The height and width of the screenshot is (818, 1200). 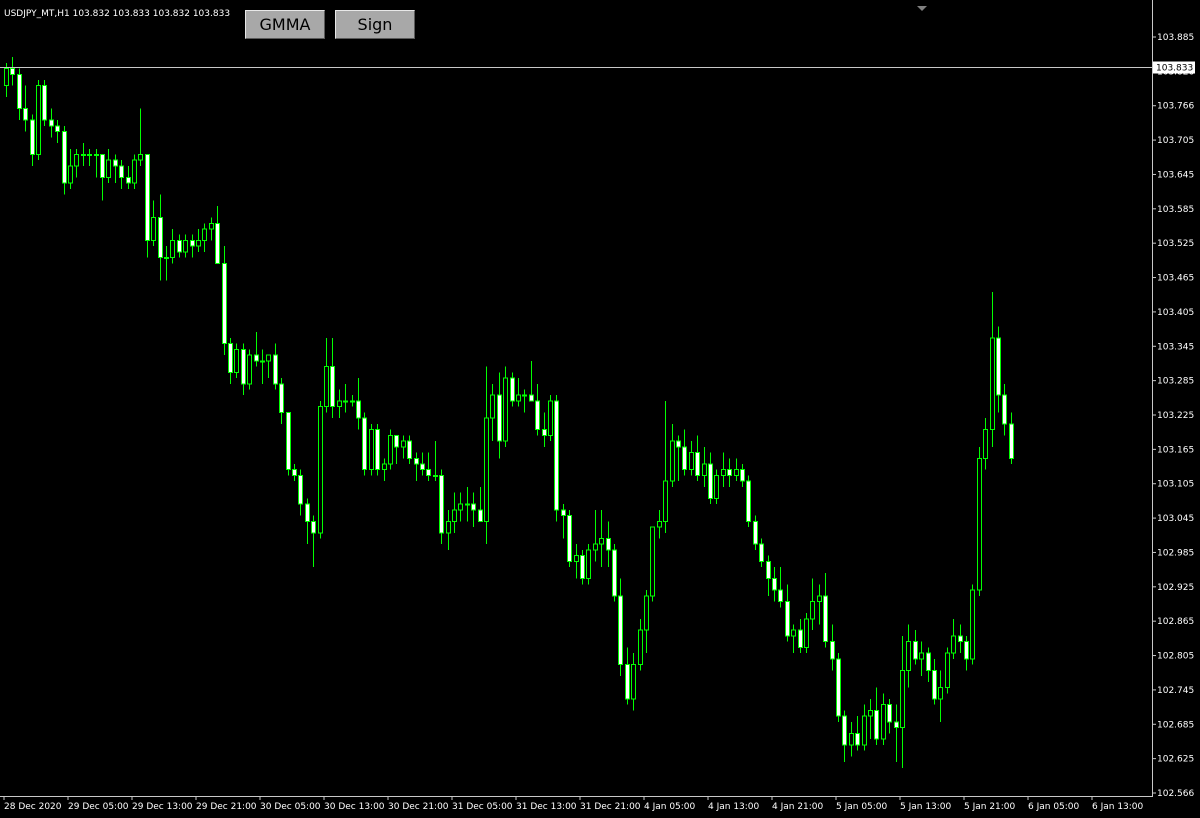 What do you see at coordinates (285, 24) in the screenshot?
I see `gmma-button: GMMA` at bounding box center [285, 24].